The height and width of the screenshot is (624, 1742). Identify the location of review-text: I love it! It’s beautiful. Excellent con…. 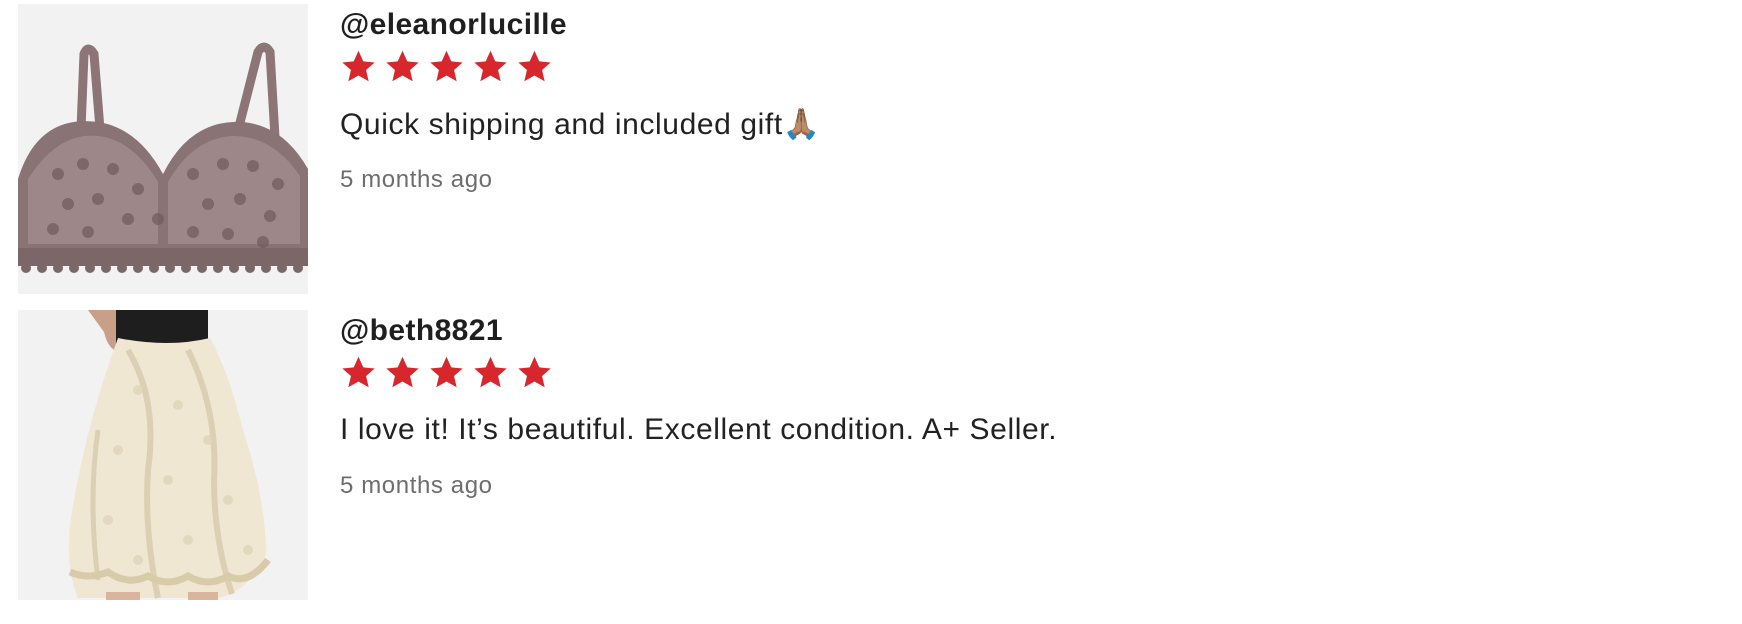
(699, 429).